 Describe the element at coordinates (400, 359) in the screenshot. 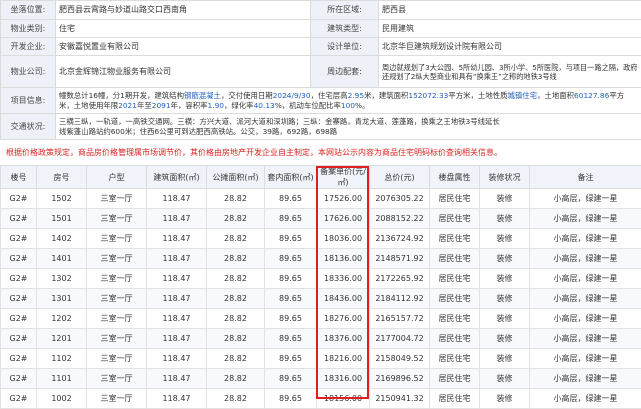

I see `table-cell: 2158049.52` at that location.